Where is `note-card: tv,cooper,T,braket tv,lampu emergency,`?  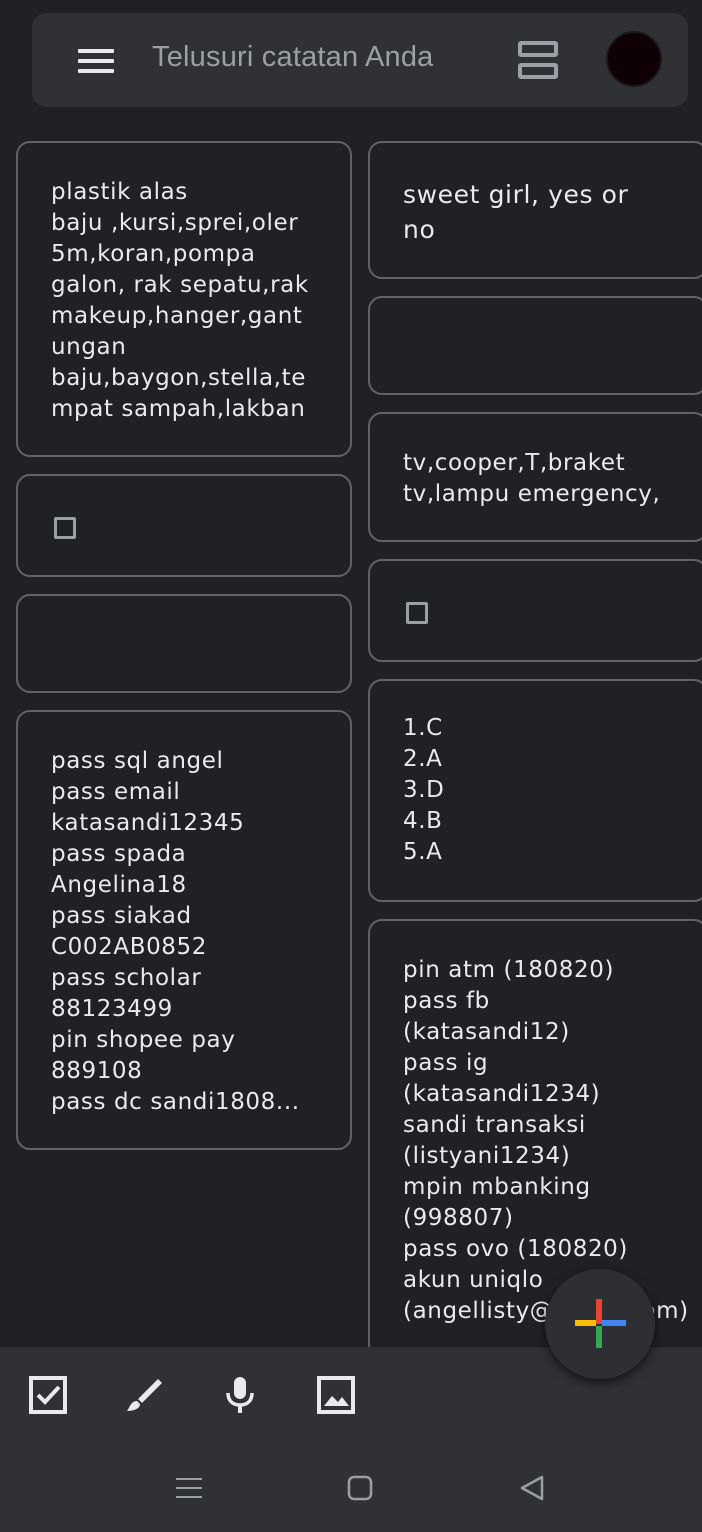 note-card: tv,cooper,T,braket tv,lampu emergency, is located at coordinates (535, 477).